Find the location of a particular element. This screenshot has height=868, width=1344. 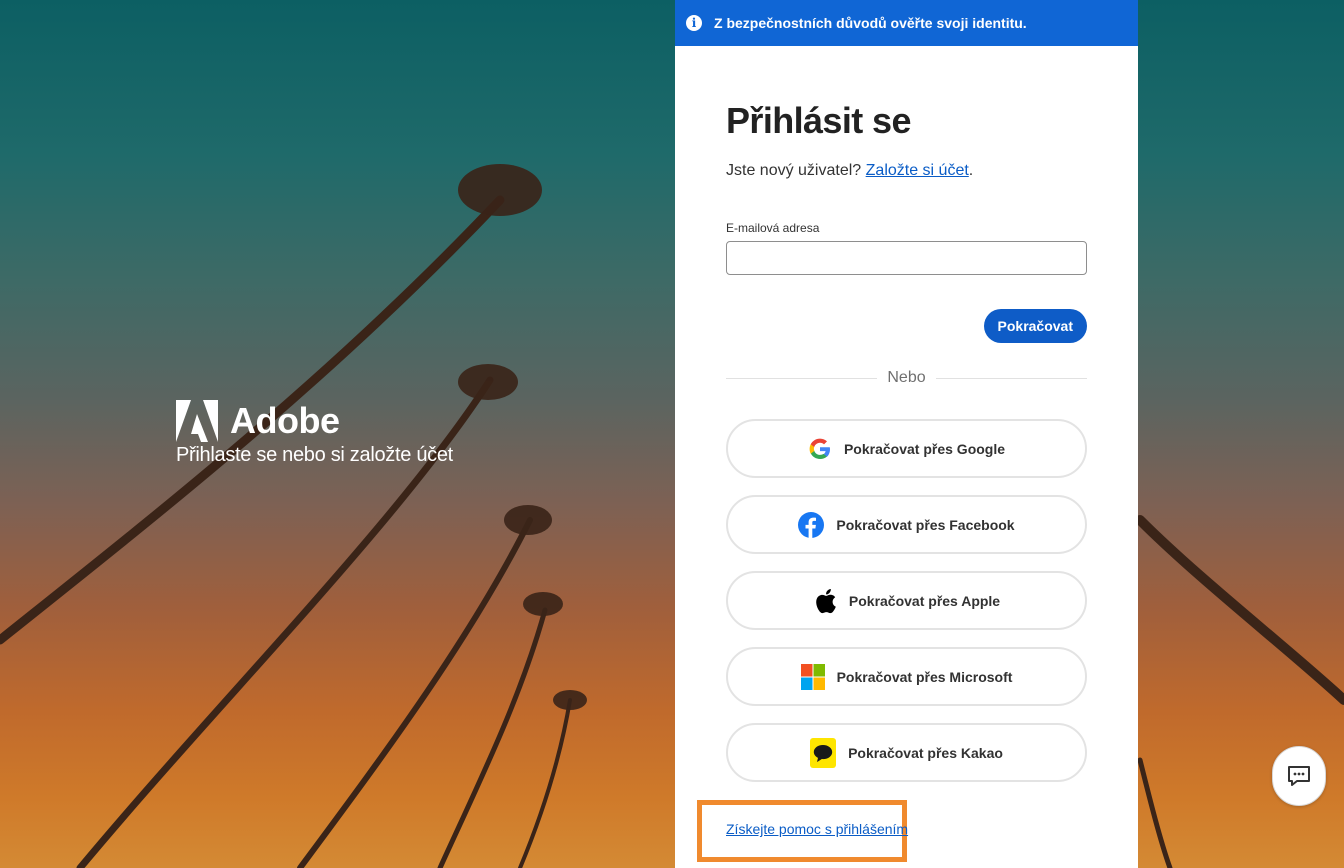

email-label: E-mailová adresa is located at coordinates (773, 228).